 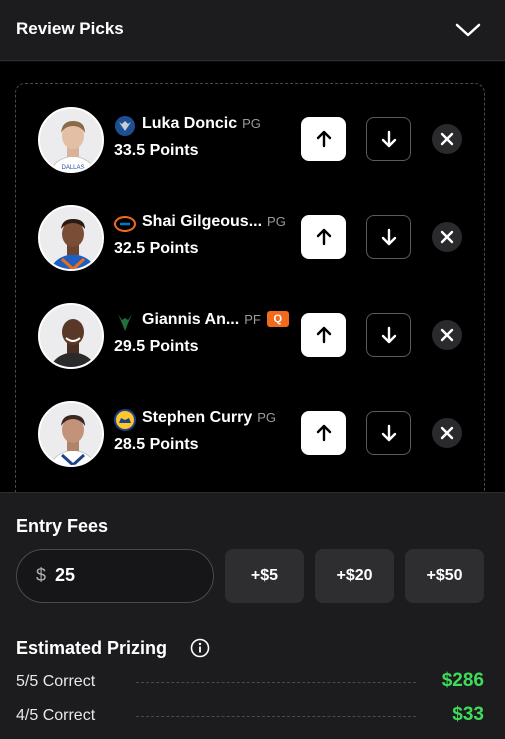 I want to click on player-line: 28.5 Points, so click(x=156, y=444).